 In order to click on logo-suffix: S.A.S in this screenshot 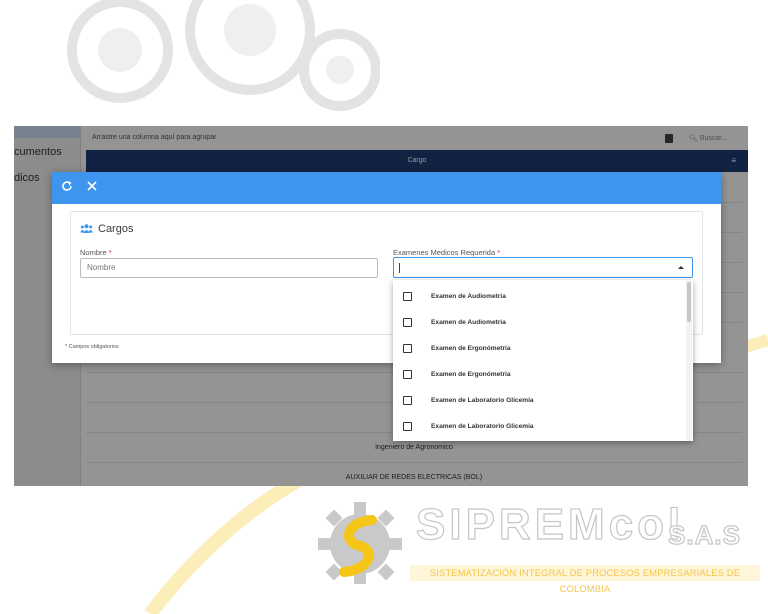, I will do `click(704, 534)`.